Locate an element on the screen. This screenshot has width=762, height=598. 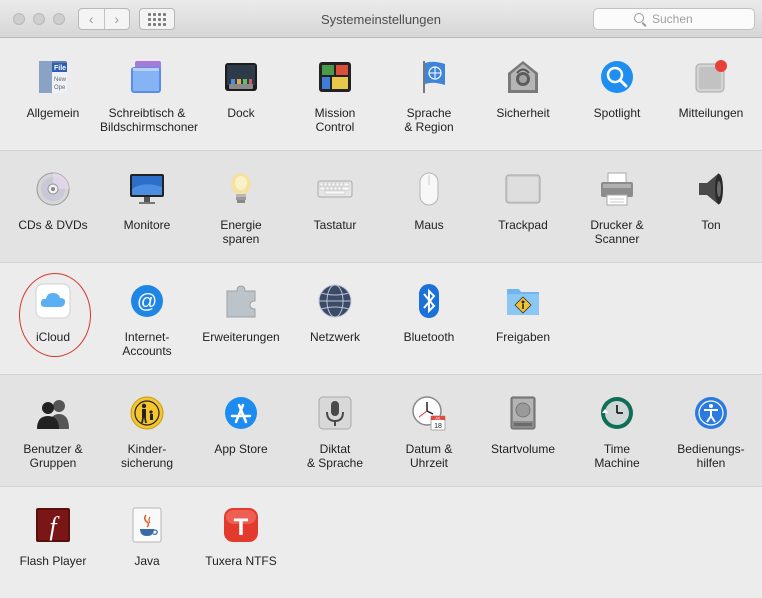
internet-accounts-icon: @ is located at coordinates (147, 301).